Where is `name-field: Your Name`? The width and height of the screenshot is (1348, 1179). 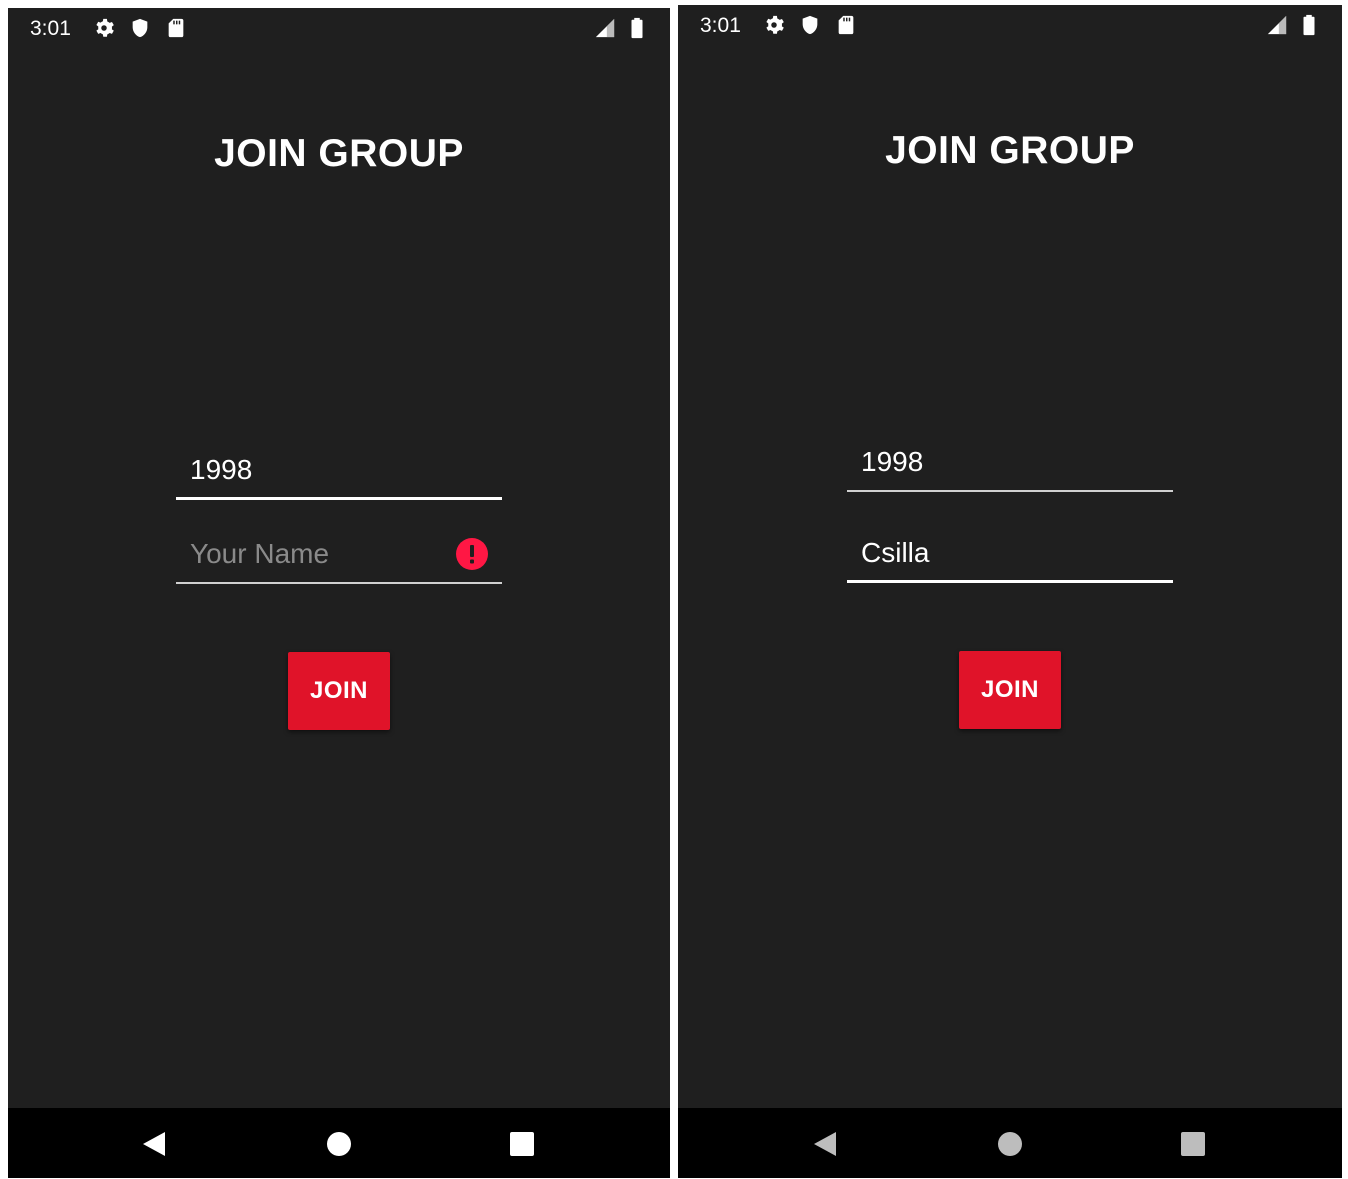 name-field: Your Name is located at coordinates (339, 556).